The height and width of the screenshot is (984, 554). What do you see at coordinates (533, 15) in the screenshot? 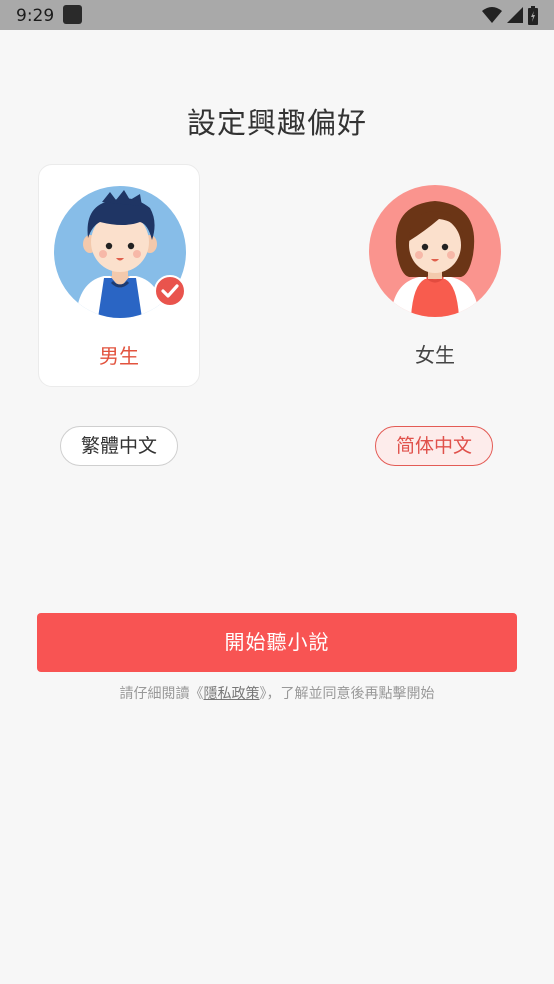
I see `battery-icon` at bounding box center [533, 15].